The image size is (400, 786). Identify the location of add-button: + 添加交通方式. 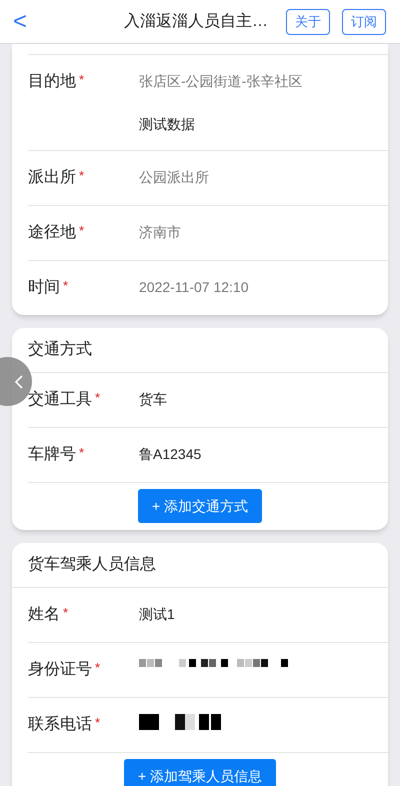
(200, 506).